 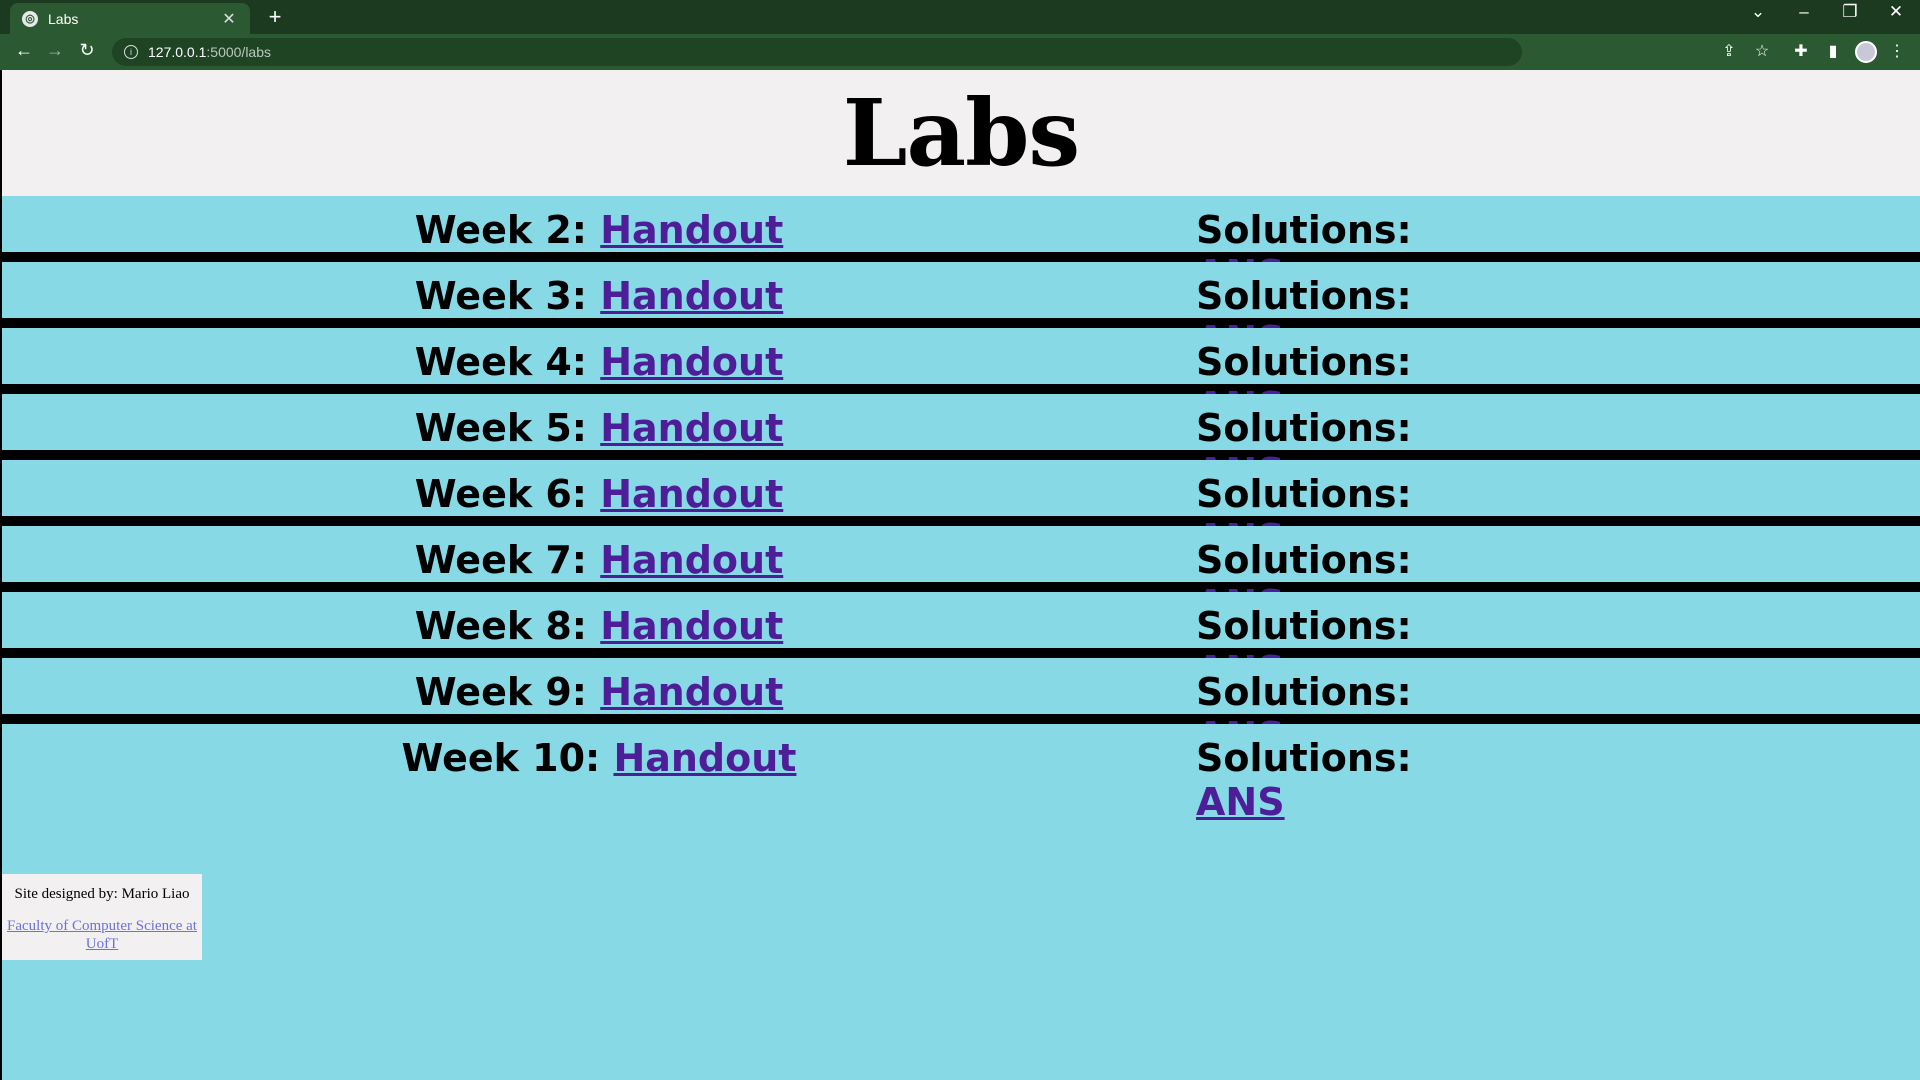 What do you see at coordinates (1833, 51) in the screenshot?
I see `side-panel-icon: ▮` at bounding box center [1833, 51].